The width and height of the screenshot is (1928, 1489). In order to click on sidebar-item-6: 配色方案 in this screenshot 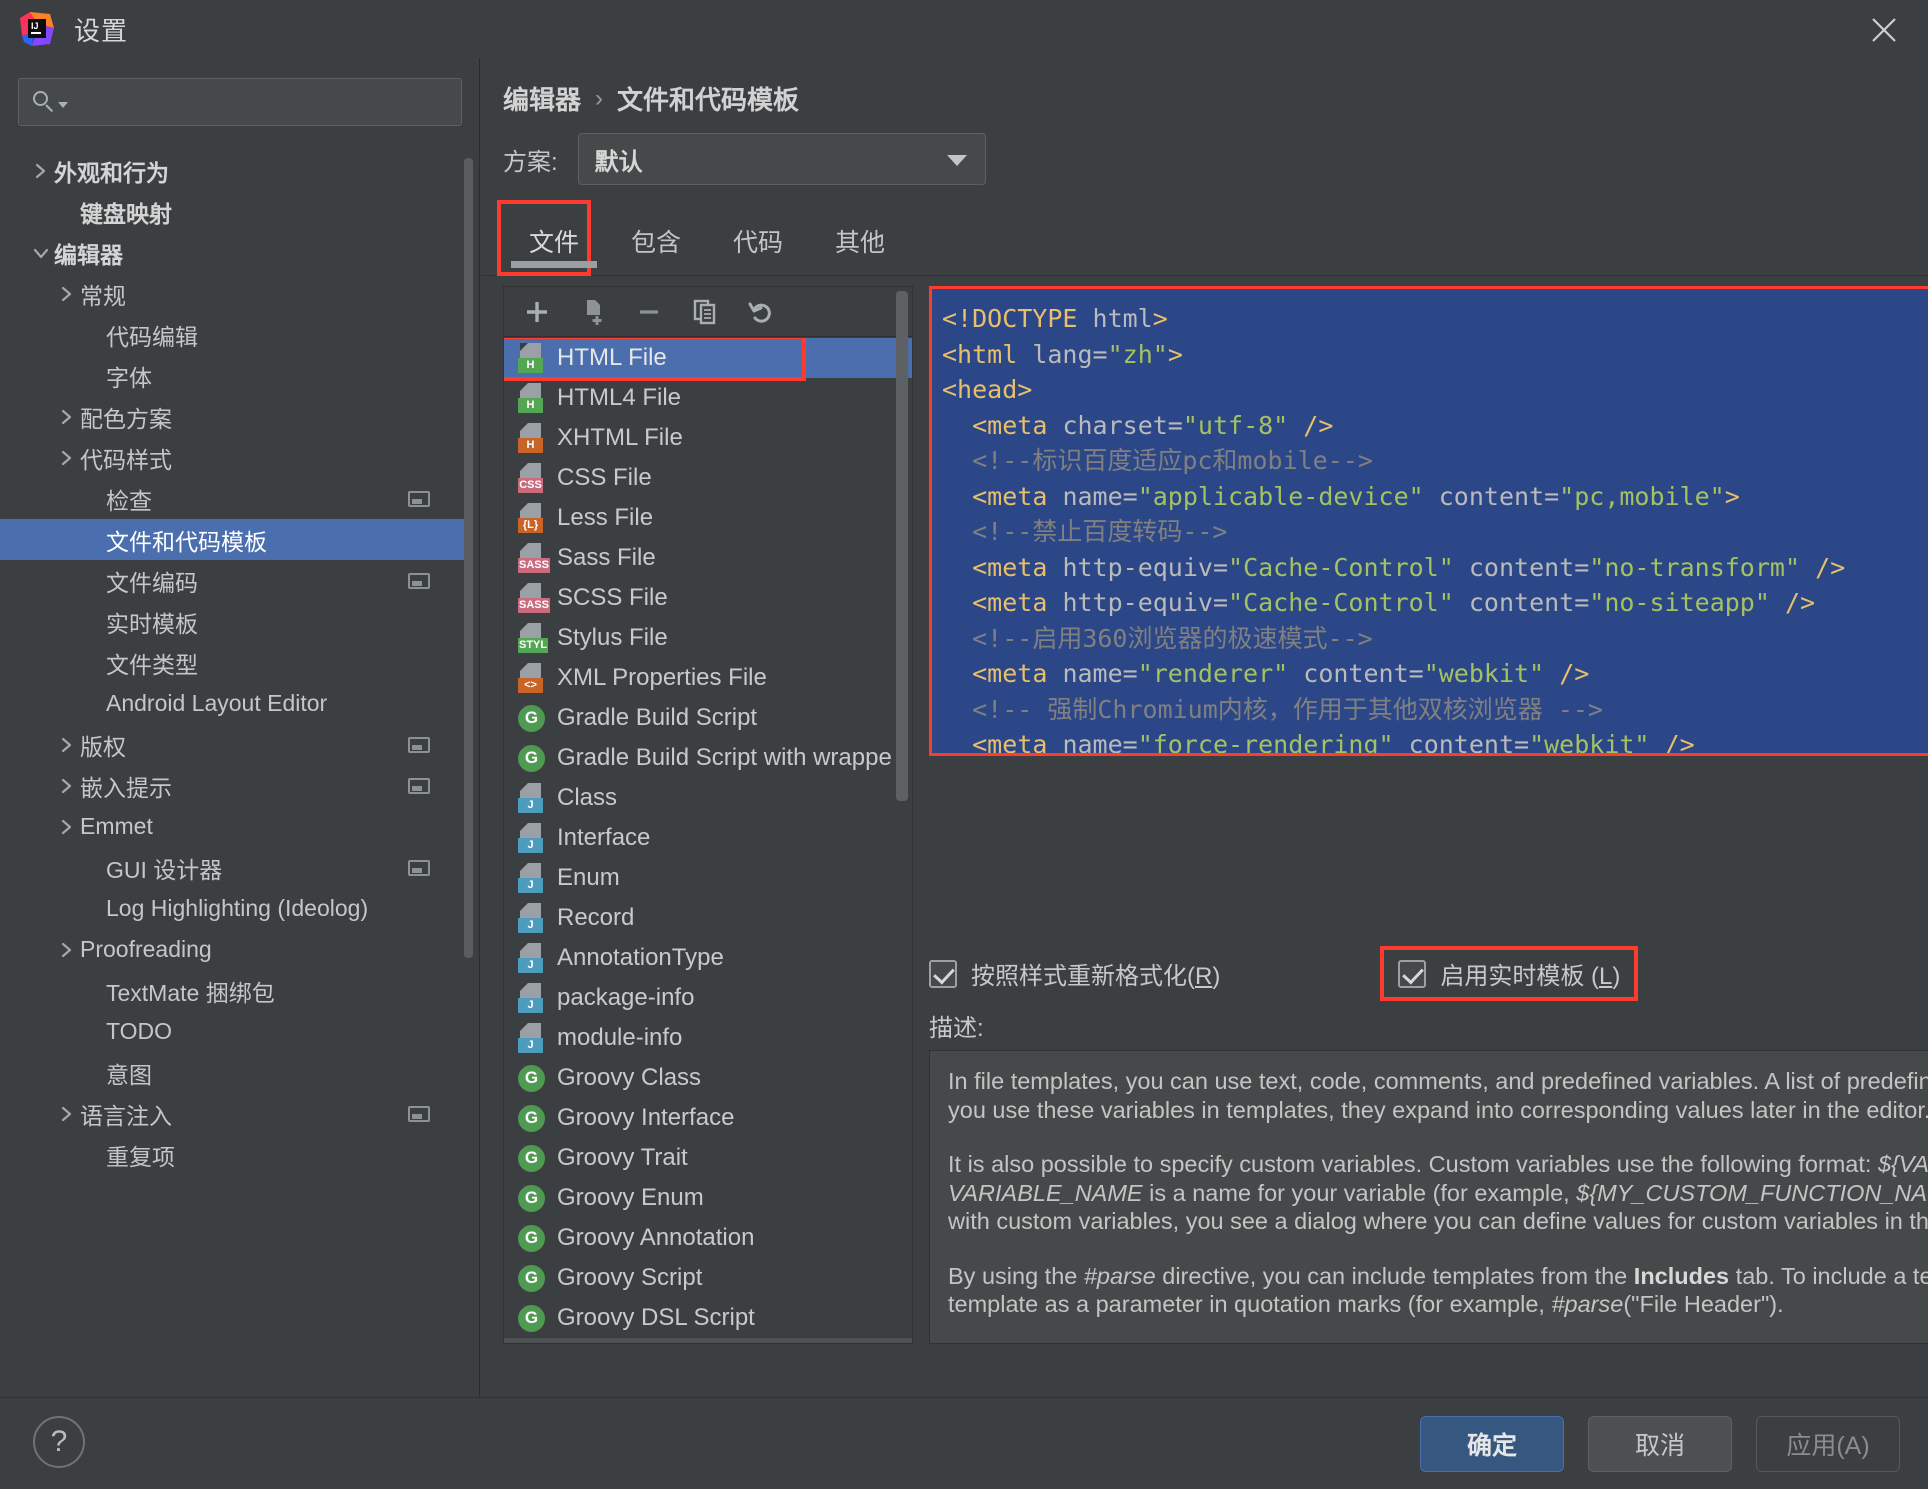, I will do `click(233, 416)`.